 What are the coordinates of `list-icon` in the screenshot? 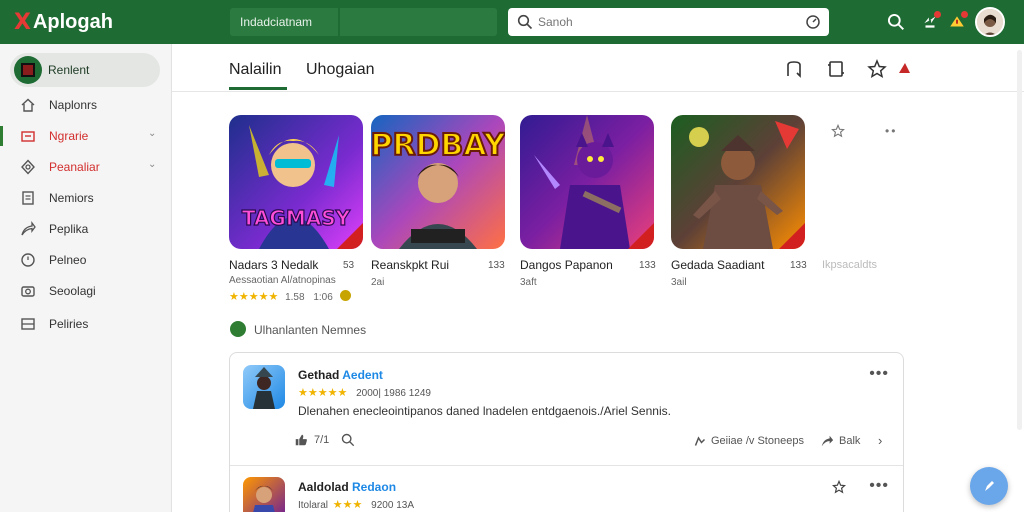 It's located at (28, 324).